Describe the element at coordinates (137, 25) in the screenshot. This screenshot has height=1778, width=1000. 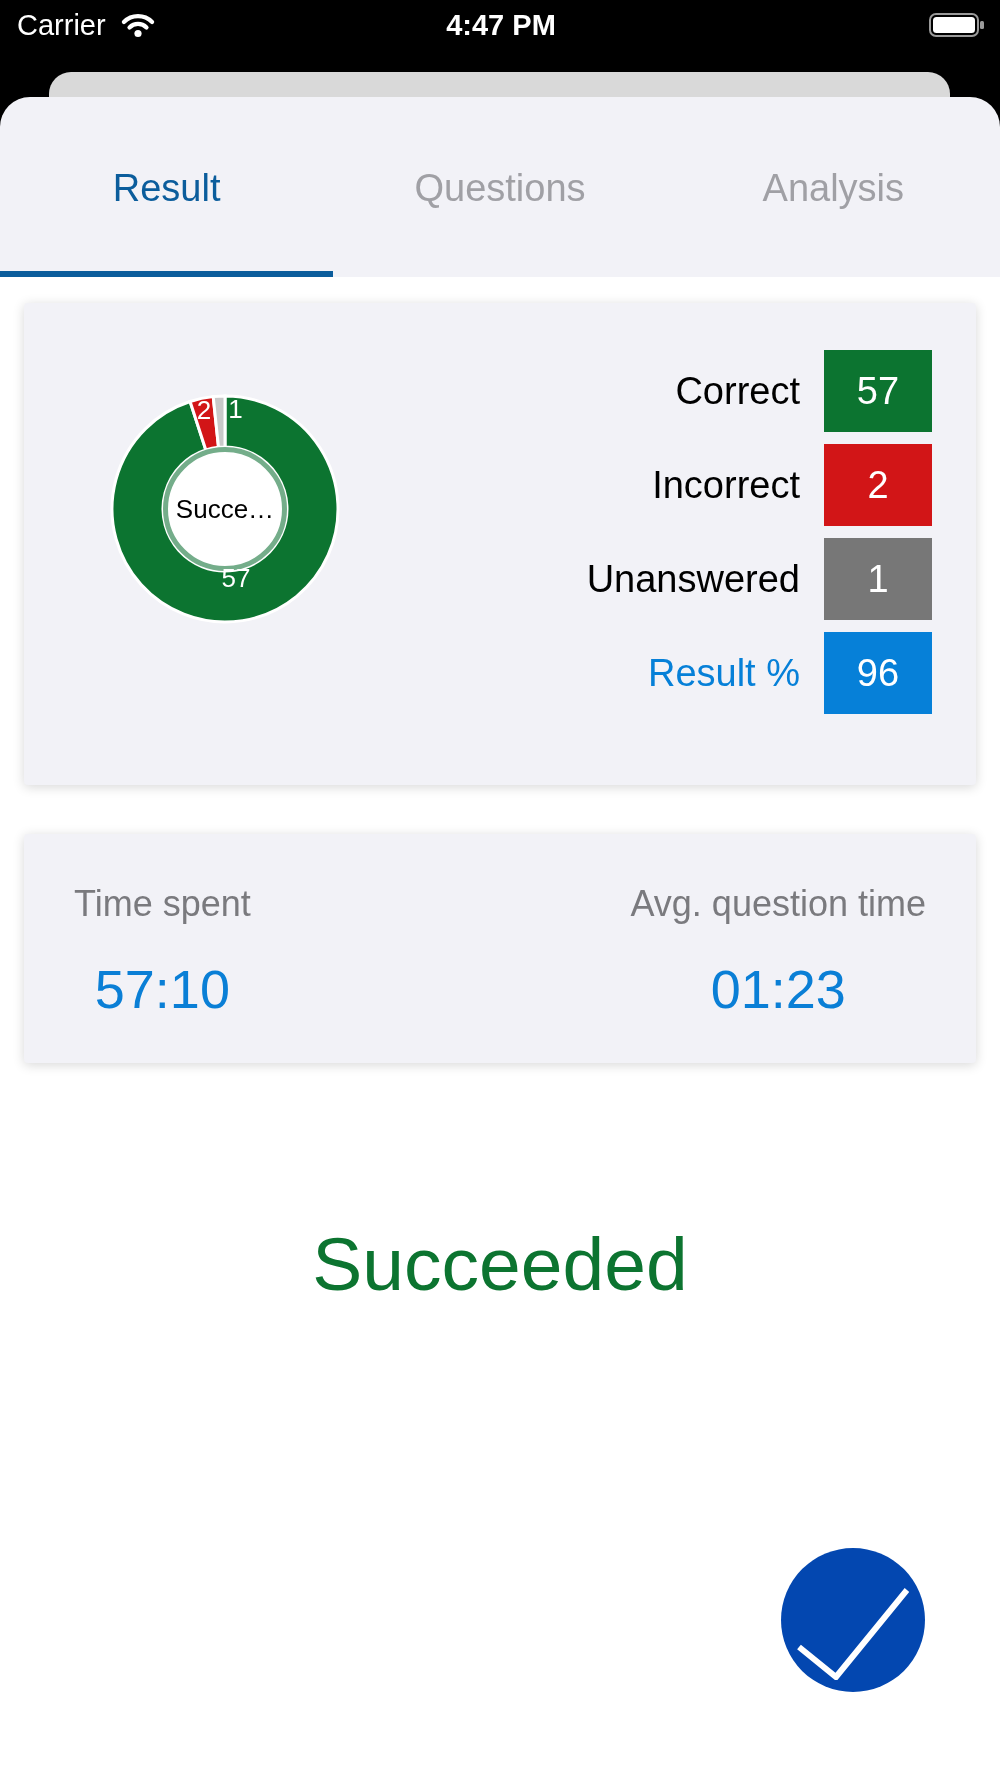
I see `wifi-icon` at that location.